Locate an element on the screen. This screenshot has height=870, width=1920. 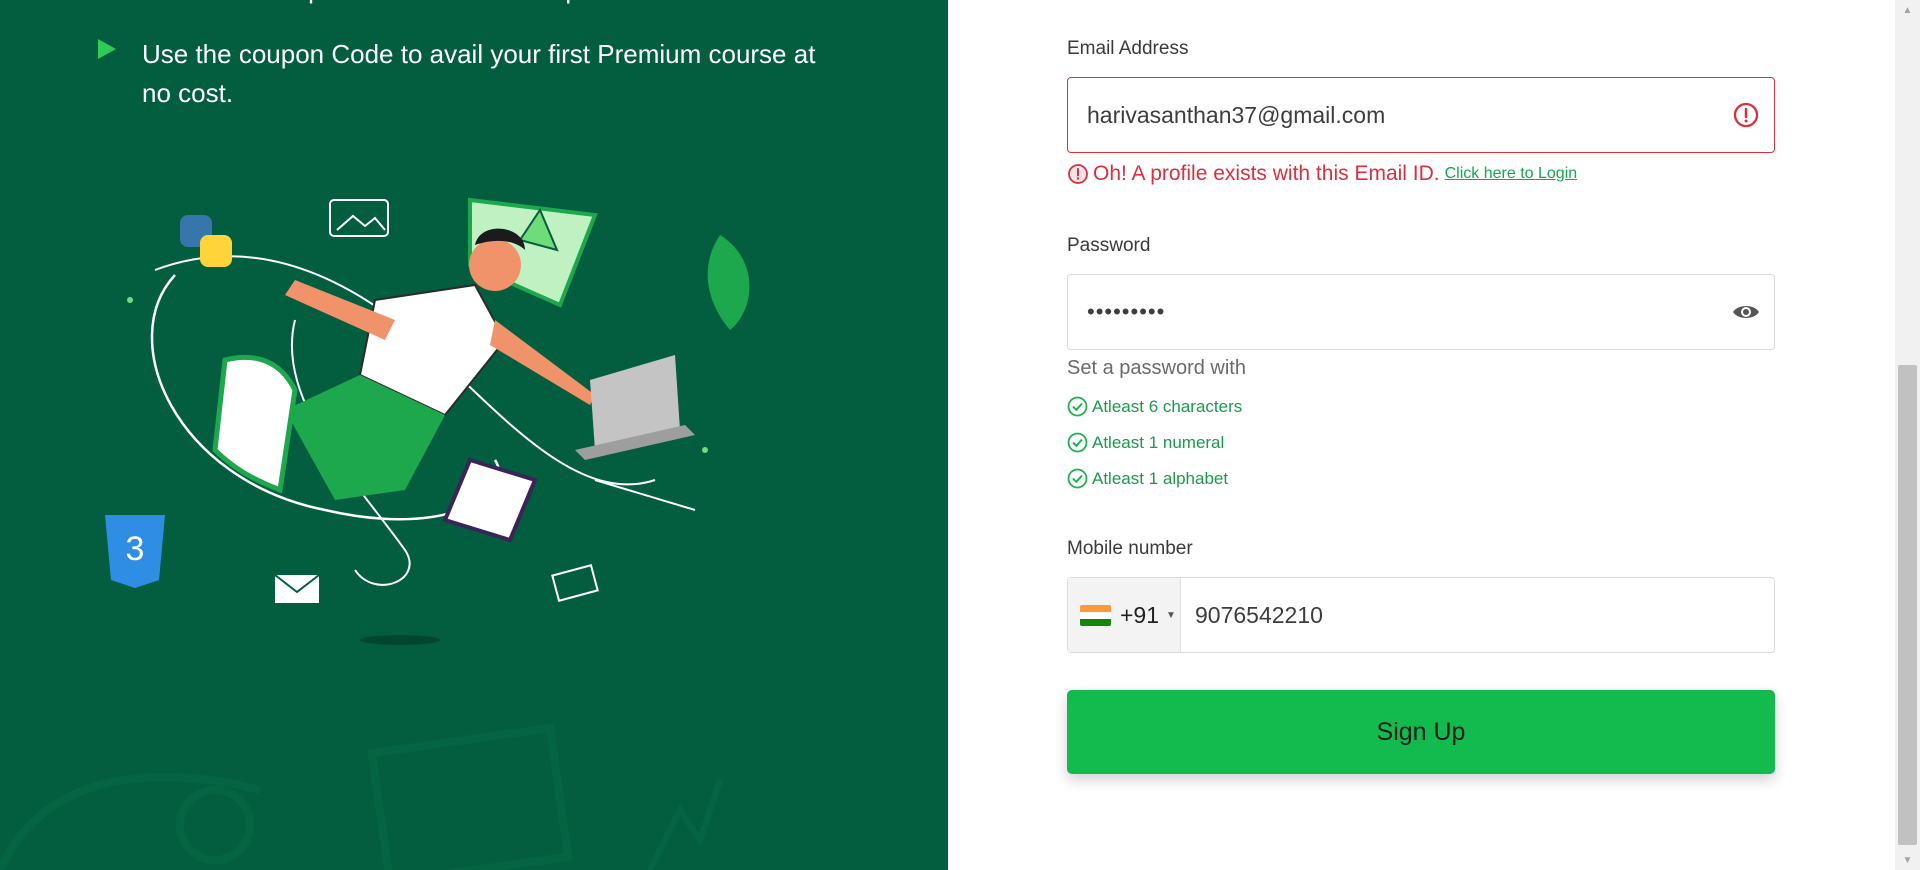
password-rule-text: Atleast 6 characters is located at coordinates (1167, 406).